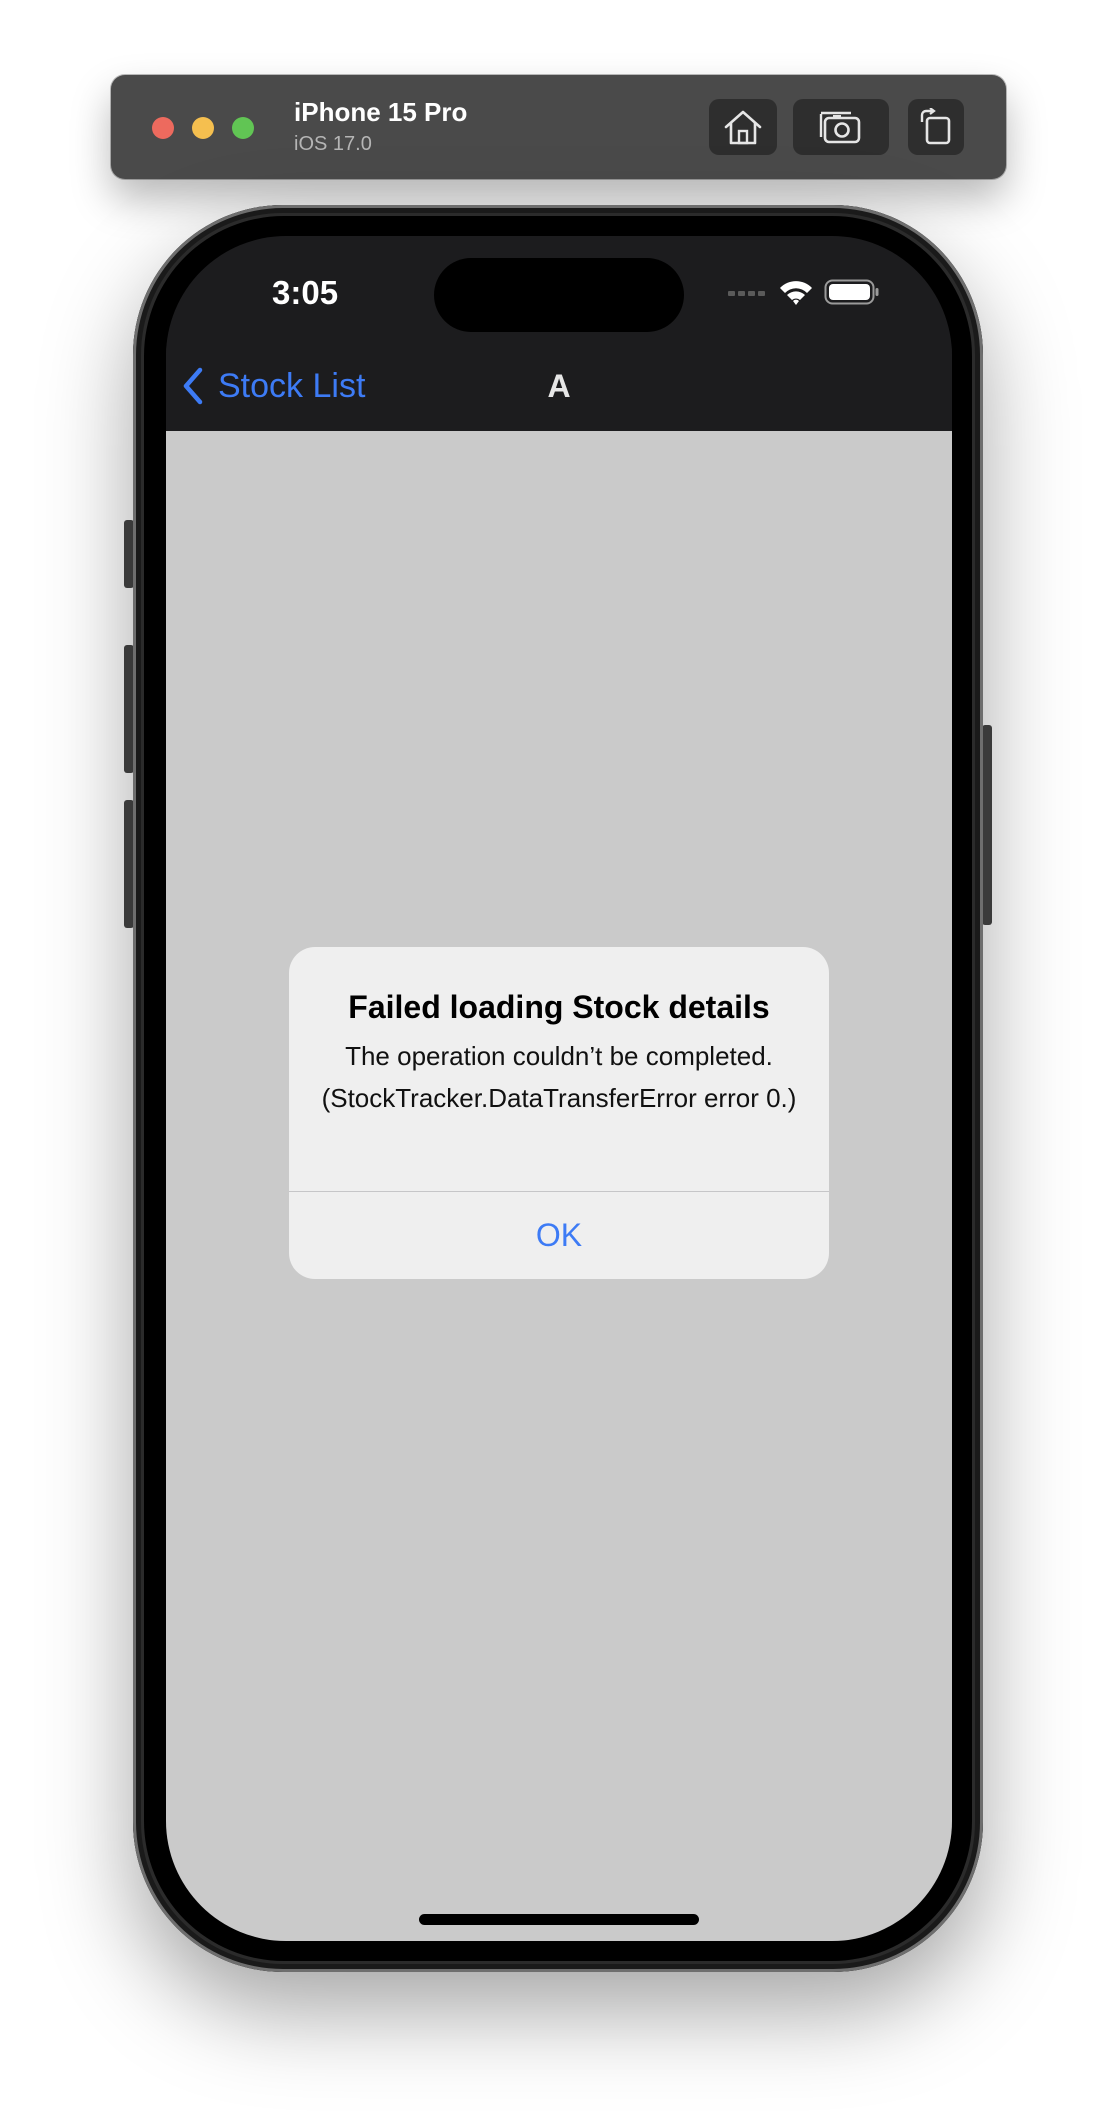  What do you see at coordinates (559, 1919) in the screenshot?
I see `home-indicator` at bounding box center [559, 1919].